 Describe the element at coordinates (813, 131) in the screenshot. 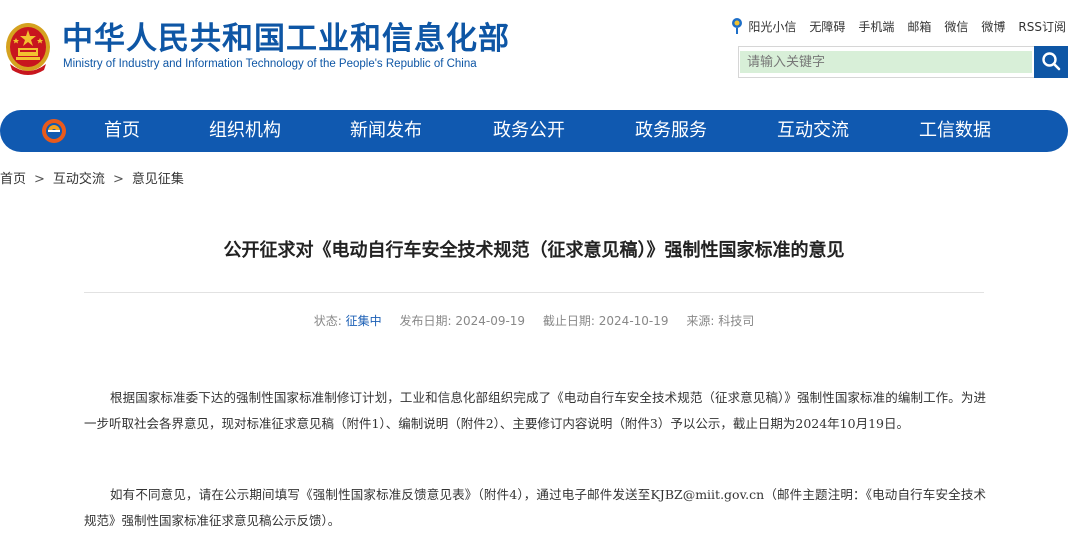

I see `nav-interaction: 互动交流` at that location.